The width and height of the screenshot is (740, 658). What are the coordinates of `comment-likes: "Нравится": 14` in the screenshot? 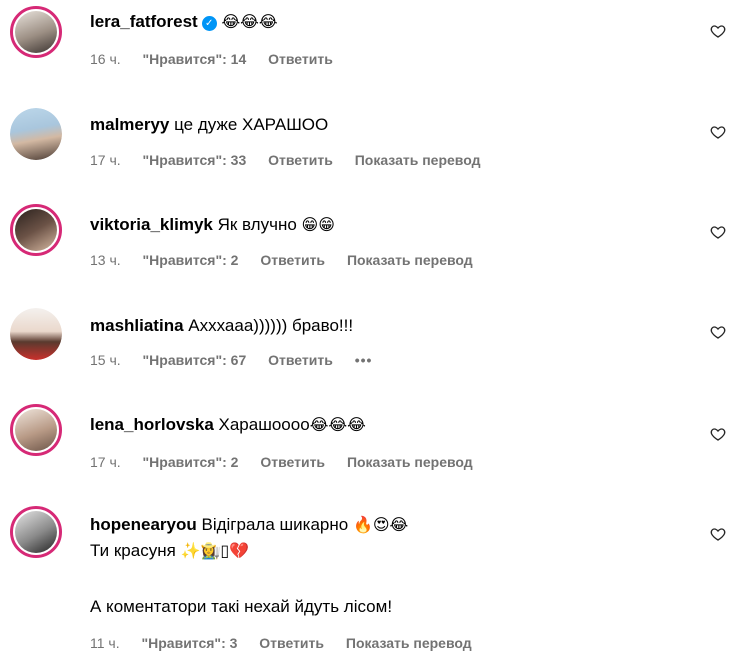 It's located at (195, 59).